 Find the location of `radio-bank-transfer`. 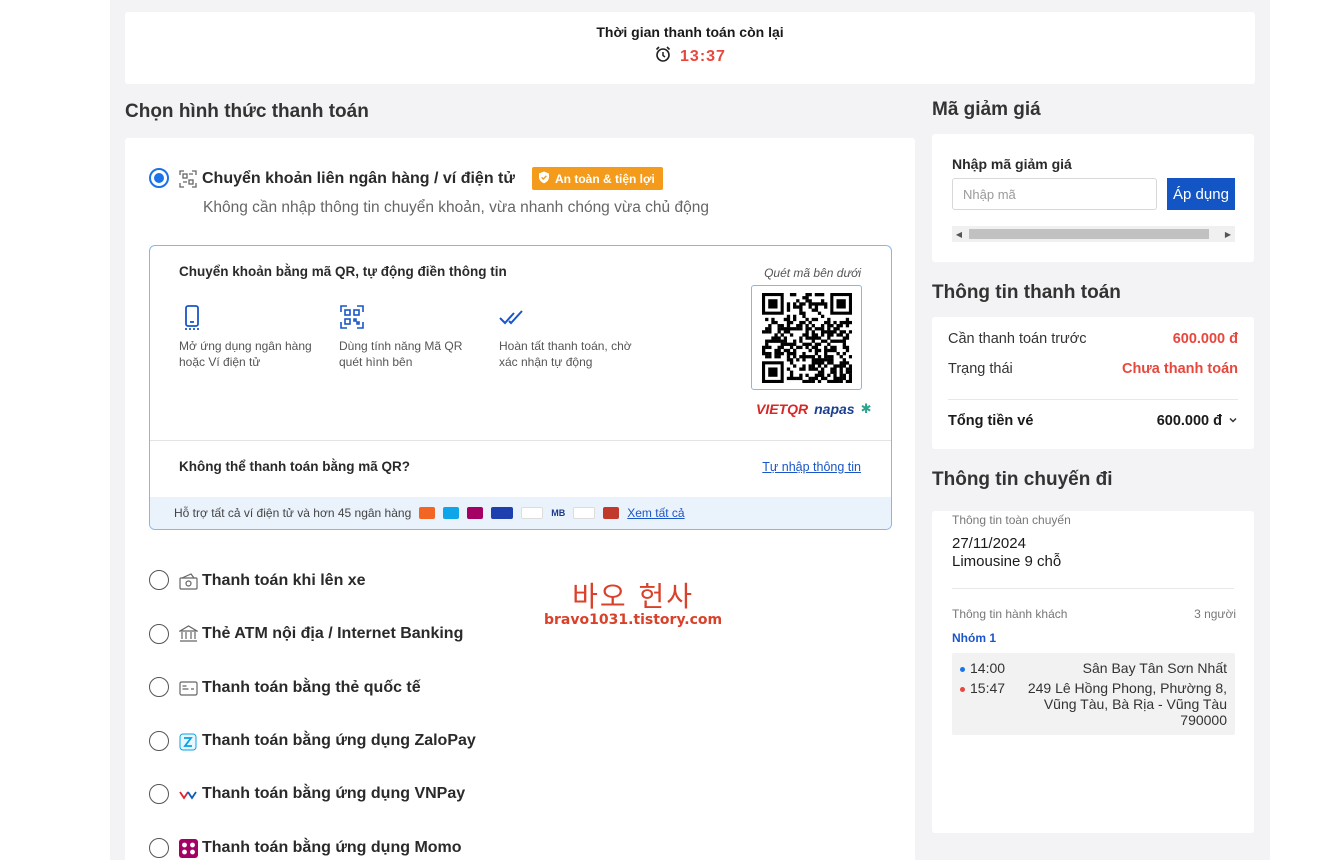

radio-bank-transfer is located at coordinates (159, 178).